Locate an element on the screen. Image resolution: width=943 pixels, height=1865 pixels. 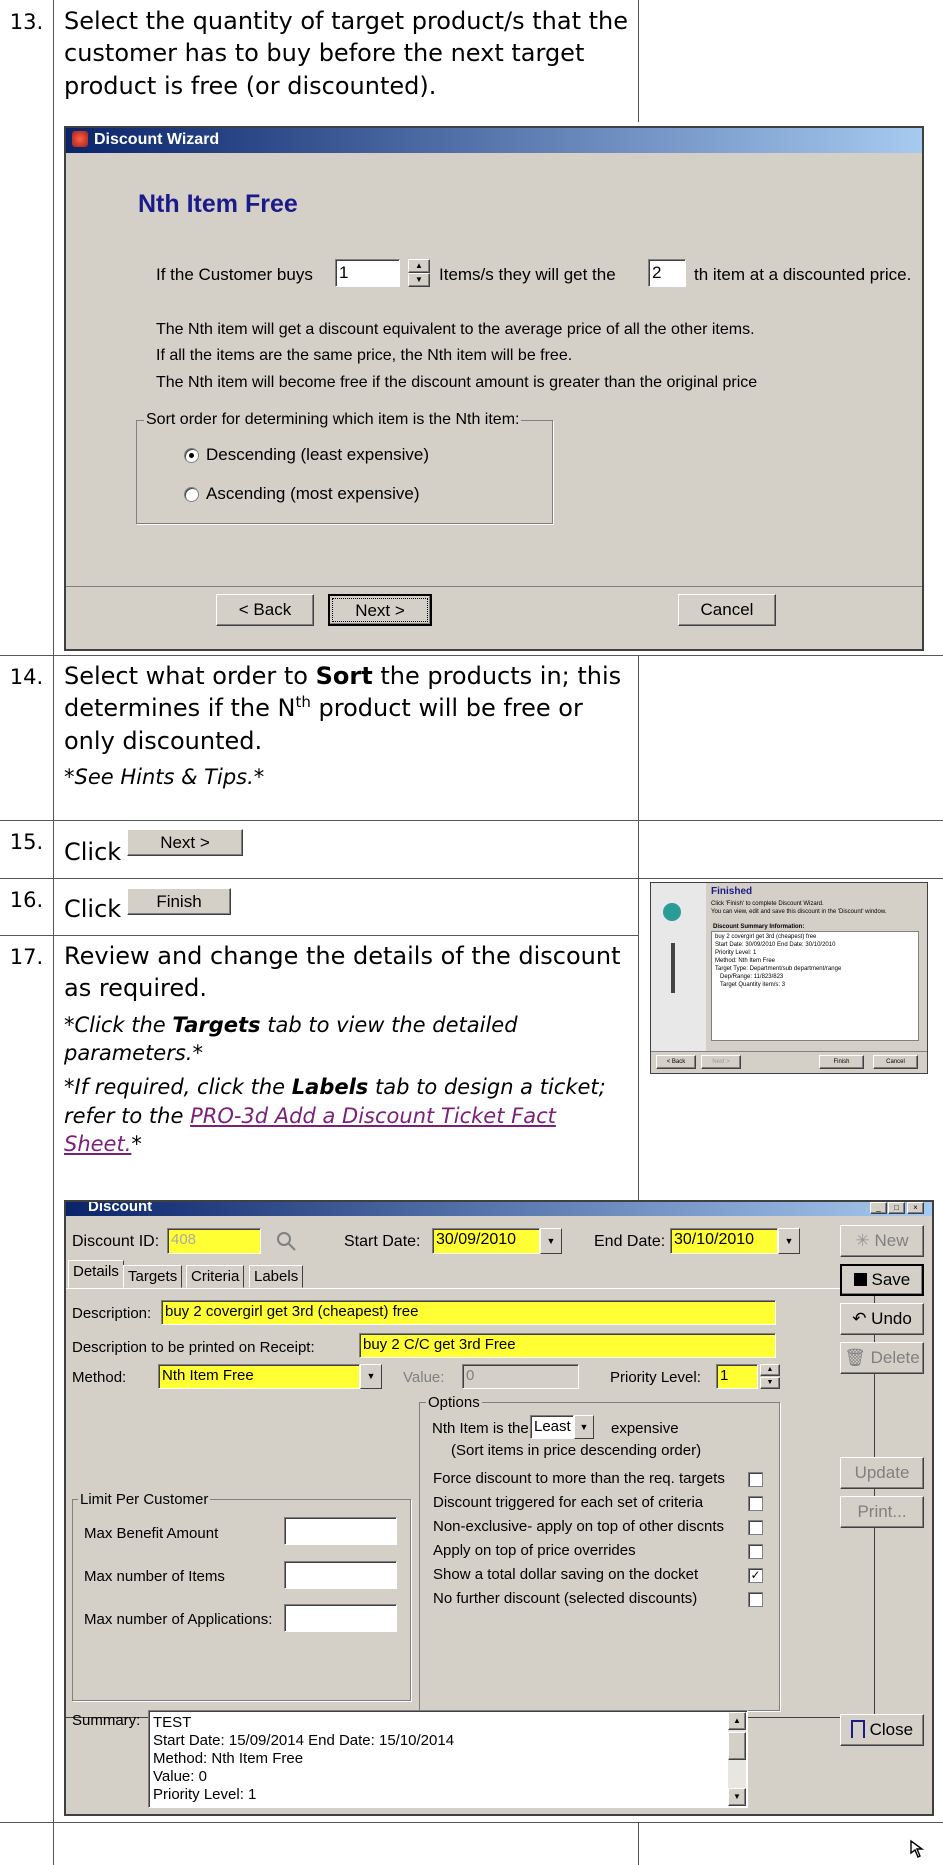
max-items-label: Max number of Items is located at coordinates (154, 1576).